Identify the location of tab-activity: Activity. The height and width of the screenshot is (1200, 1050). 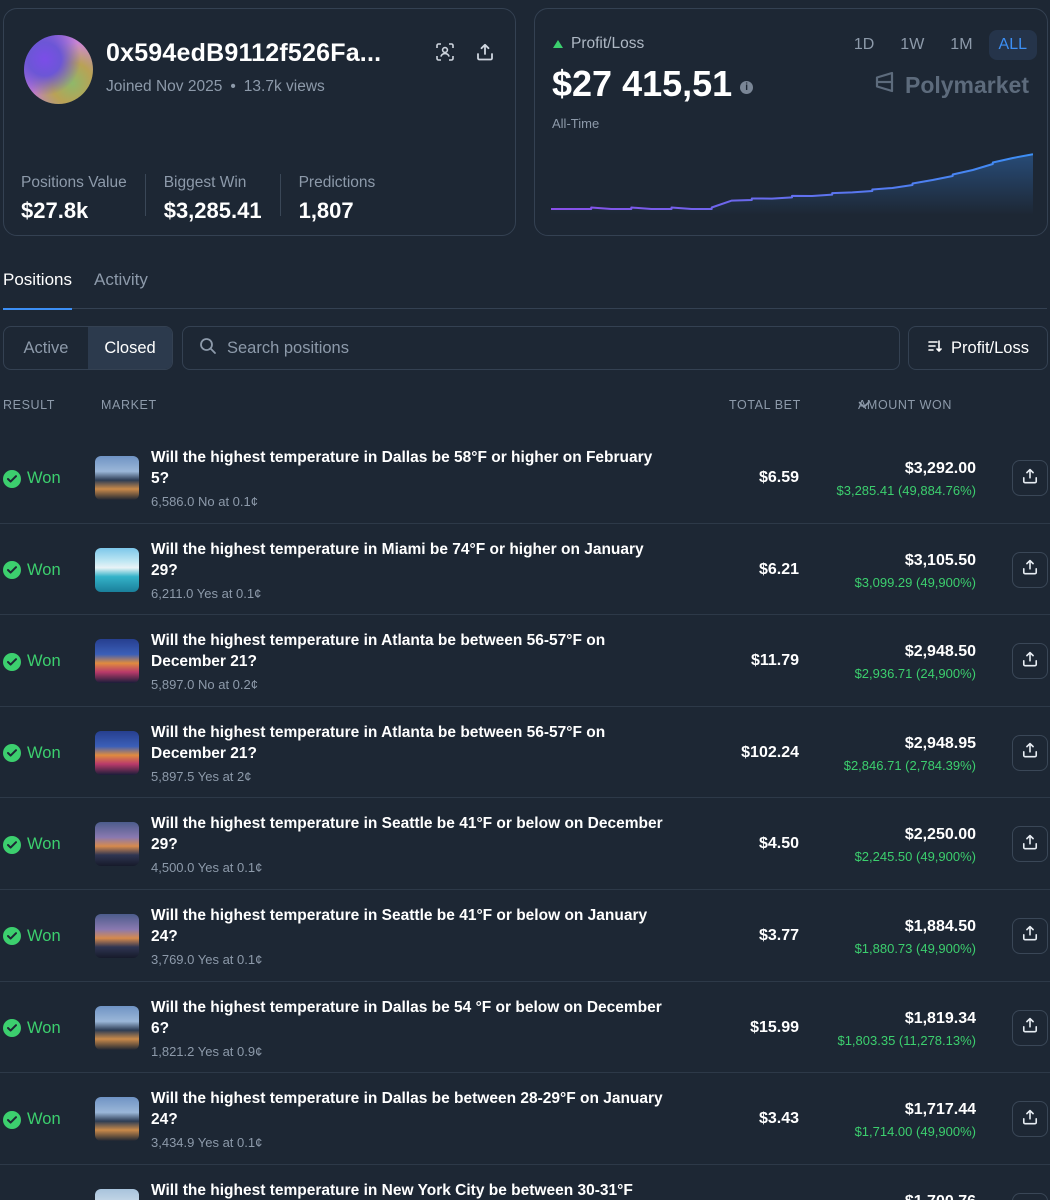
(121, 284).